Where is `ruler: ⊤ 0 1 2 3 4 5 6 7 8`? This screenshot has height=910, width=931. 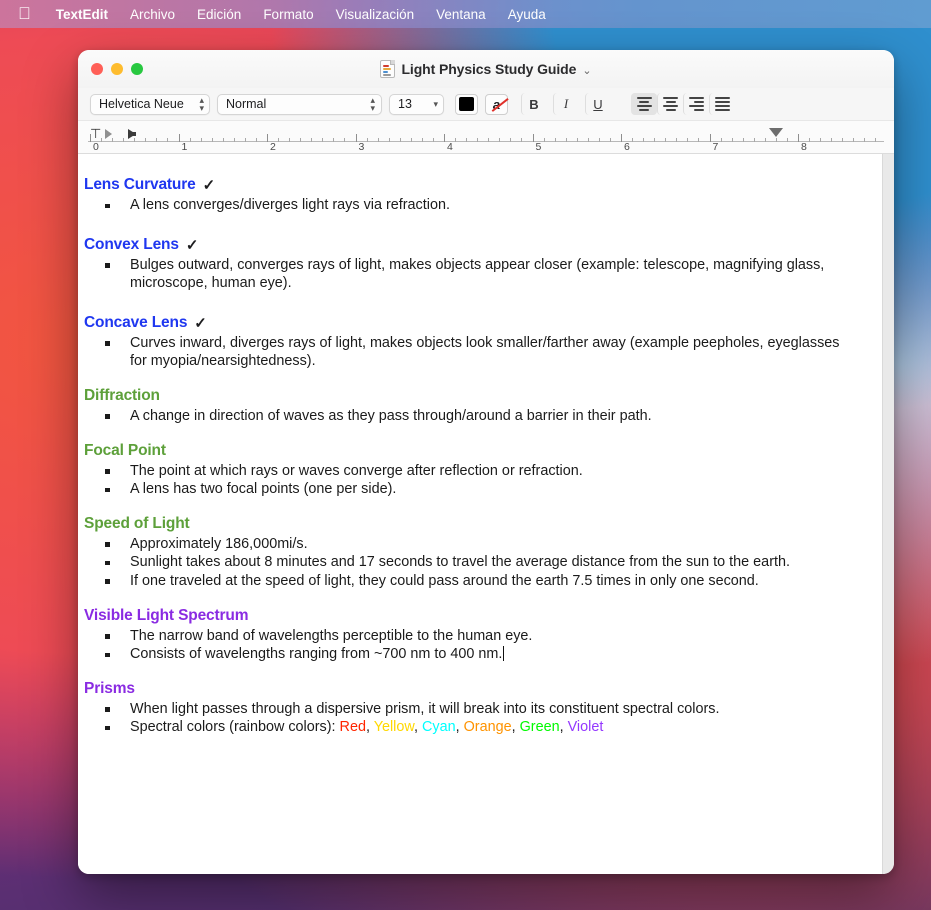 ruler: ⊤ 0 1 2 3 4 5 6 7 8 is located at coordinates (486, 137).